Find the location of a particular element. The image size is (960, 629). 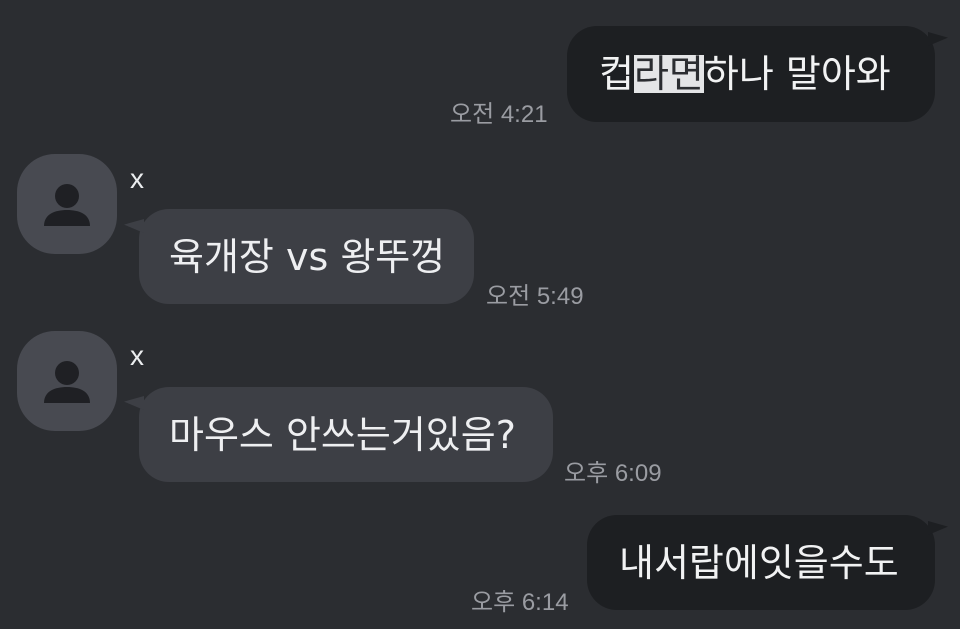

message-bubble-incoming: 육개장 vs 왕뚜껑 is located at coordinates (306, 256).